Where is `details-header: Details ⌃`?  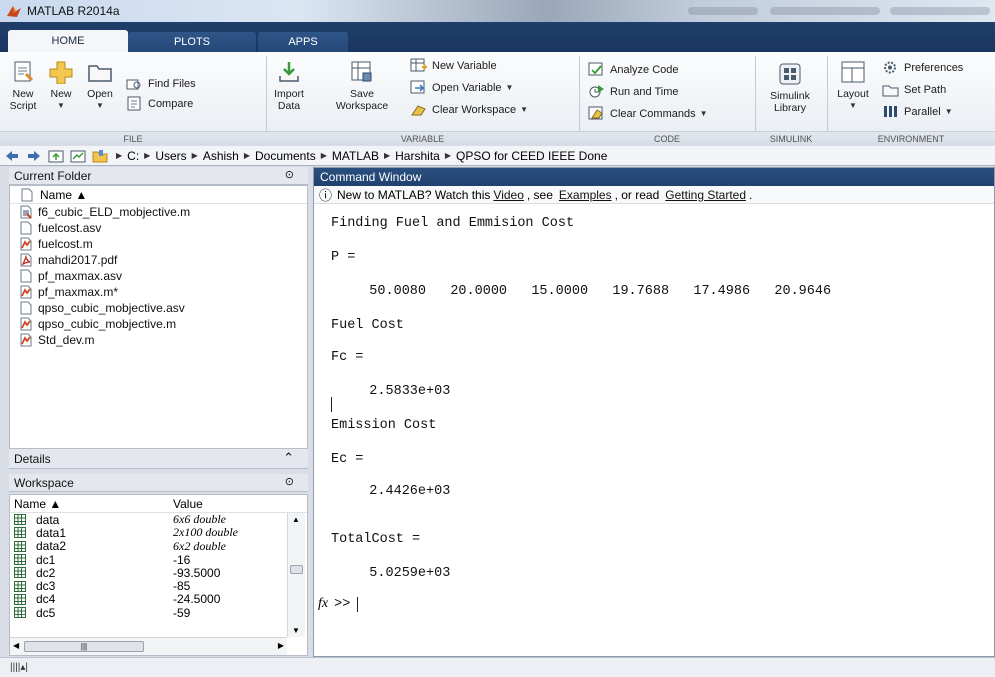
details-header: Details ⌃ is located at coordinates (158, 459).